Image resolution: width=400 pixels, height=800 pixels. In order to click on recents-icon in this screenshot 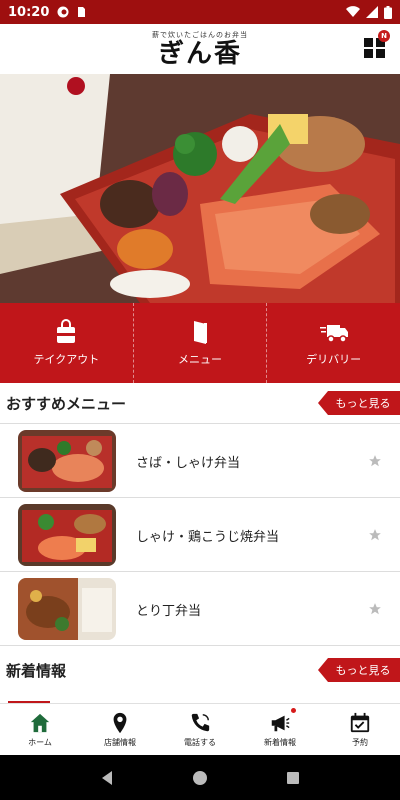, I will do `click(293, 778)`.